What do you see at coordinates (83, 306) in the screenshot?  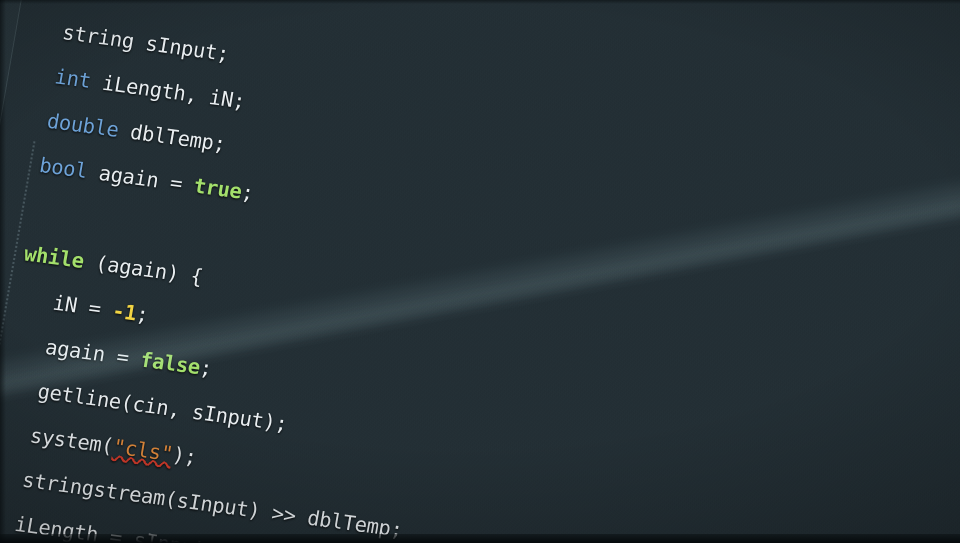 I see `code-token: iN =` at bounding box center [83, 306].